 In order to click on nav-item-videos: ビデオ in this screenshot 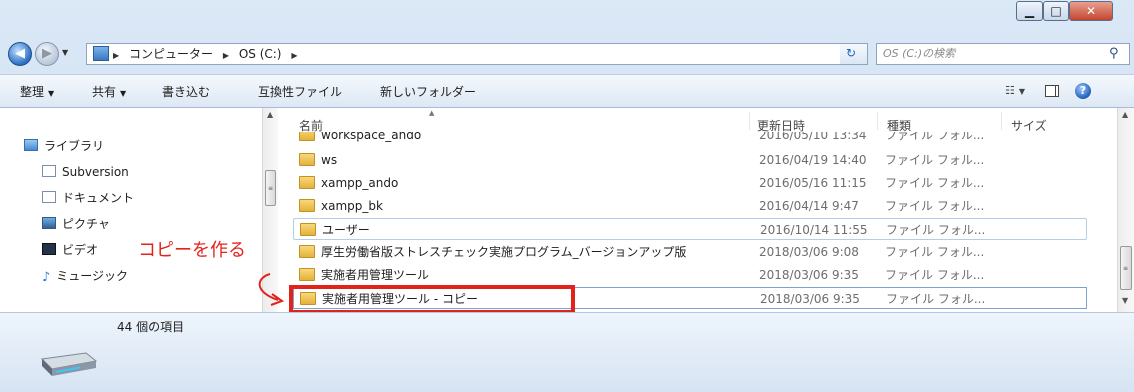, I will do `click(70, 250)`.